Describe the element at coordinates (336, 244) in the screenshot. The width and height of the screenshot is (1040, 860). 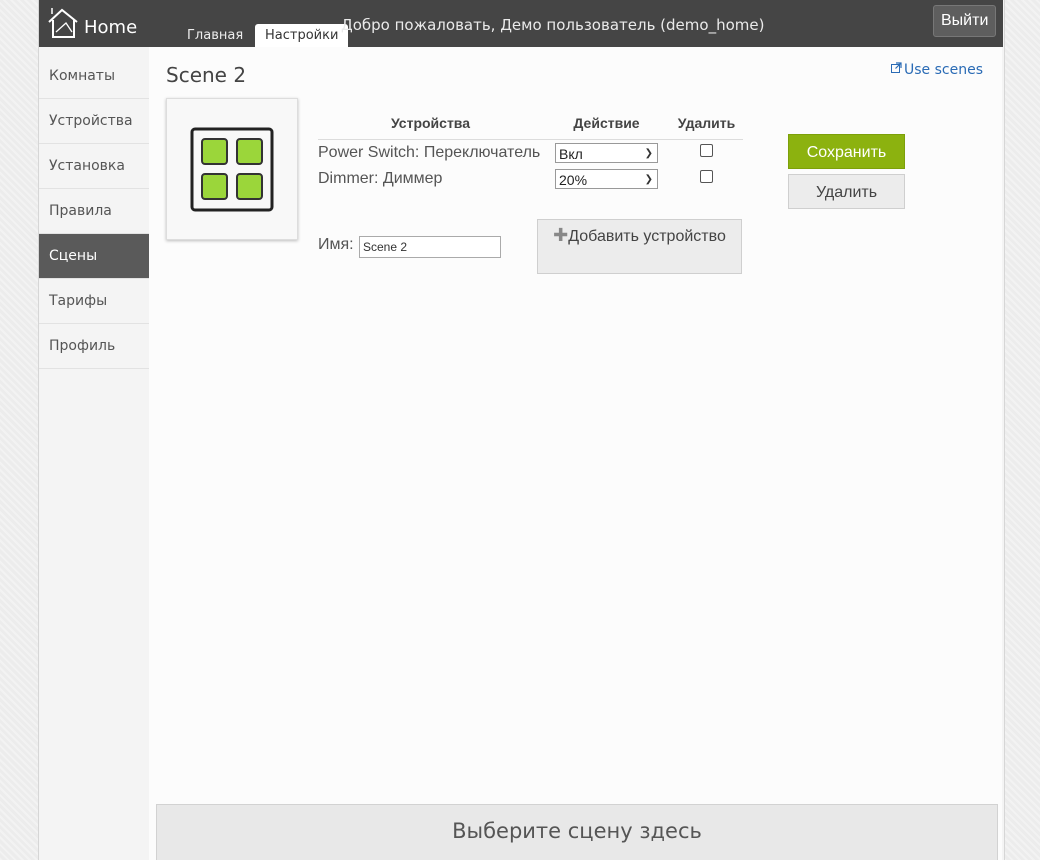
I see `name-label: Имя:` at that location.